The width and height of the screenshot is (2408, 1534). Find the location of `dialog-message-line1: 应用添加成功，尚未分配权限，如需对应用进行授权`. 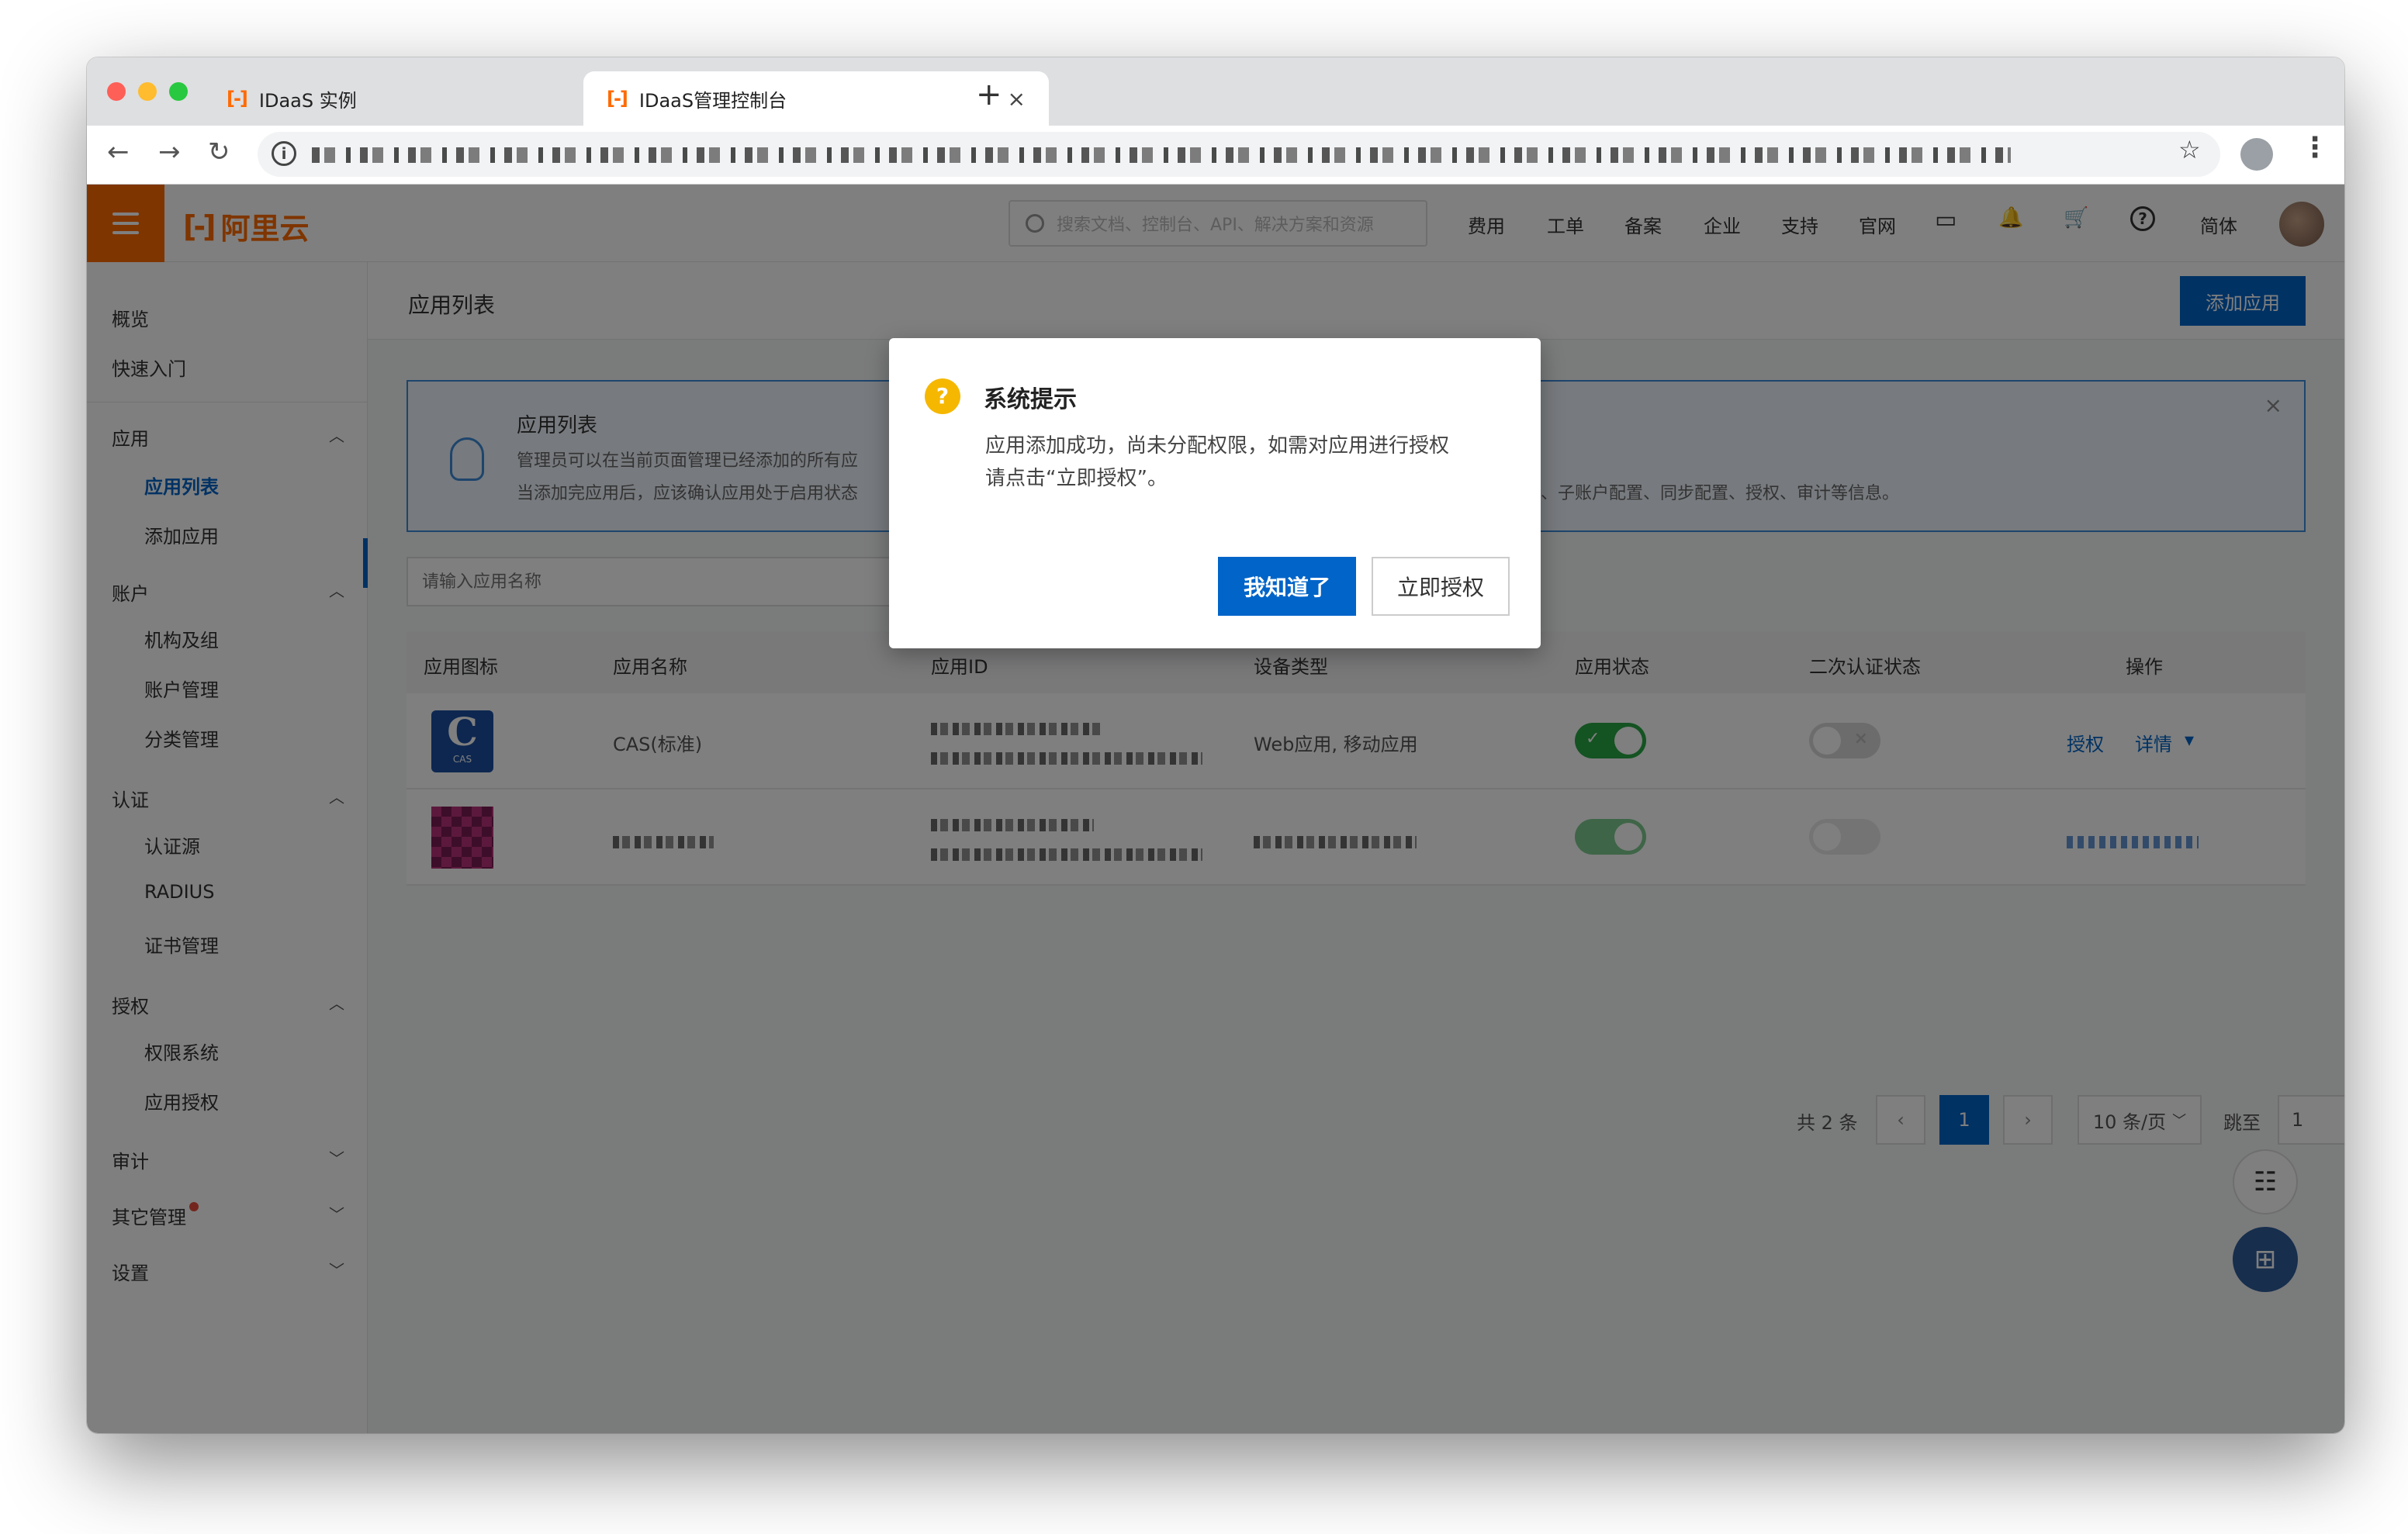

dialog-message-line1: 应用添加成功，尚未分配权限，如需对应用进行授权 is located at coordinates (1217, 446).